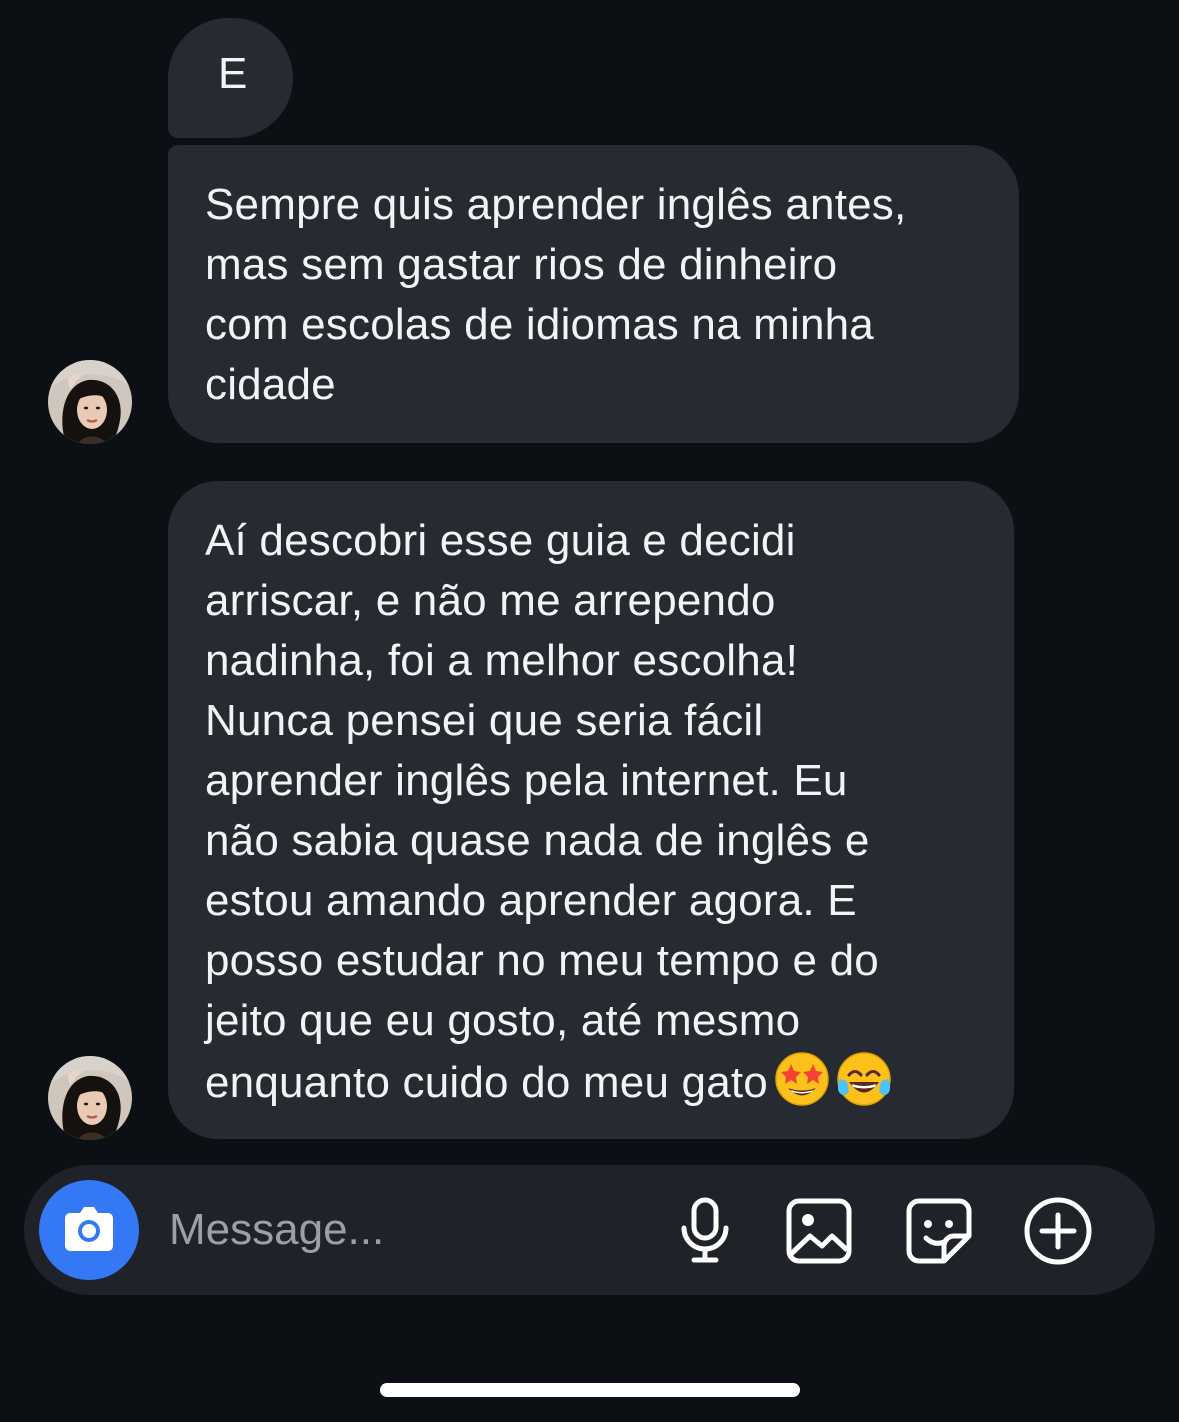 Image resolution: width=1179 pixels, height=1422 pixels. Describe the element at coordinates (864, 1079) in the screenshot. I see `tears-of-joy-emoji` at that location.